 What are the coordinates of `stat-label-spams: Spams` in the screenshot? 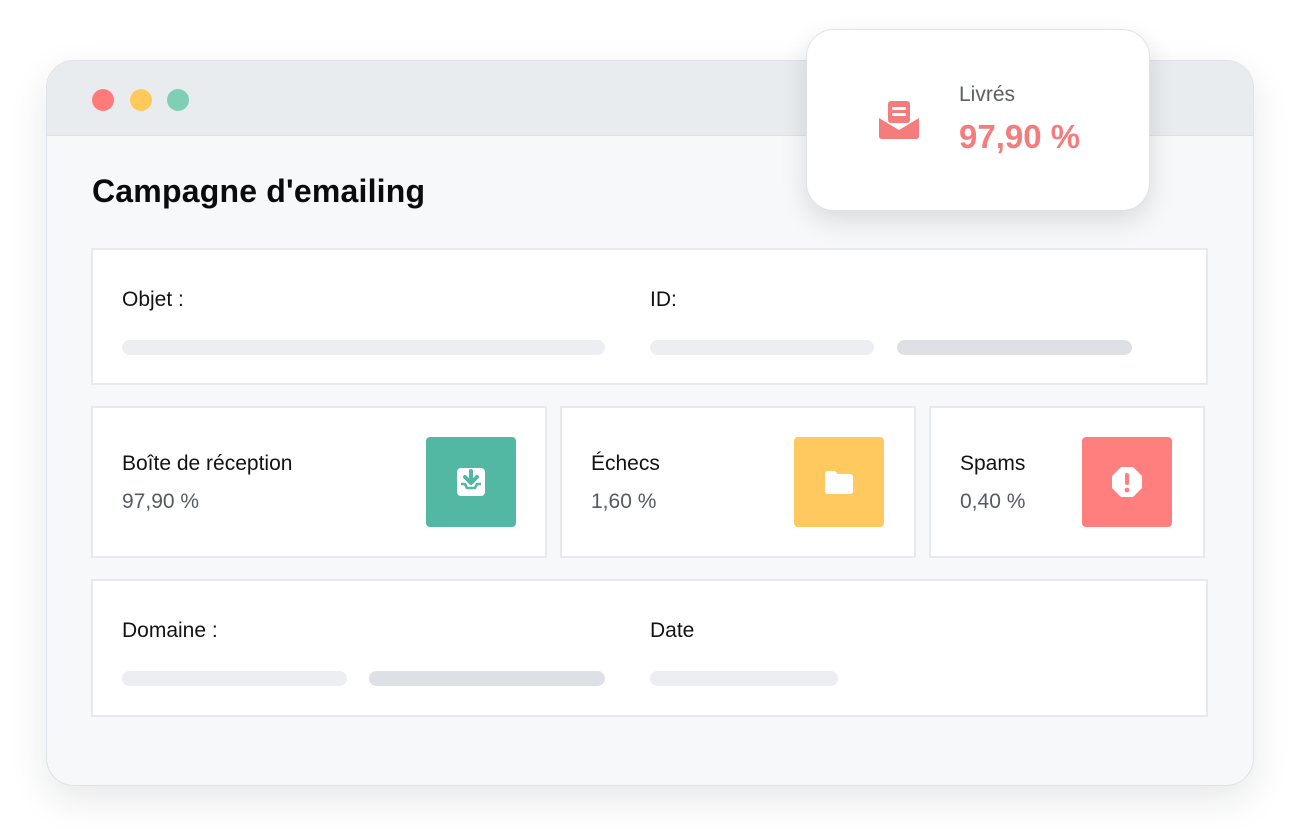 It's located at (993, 463).